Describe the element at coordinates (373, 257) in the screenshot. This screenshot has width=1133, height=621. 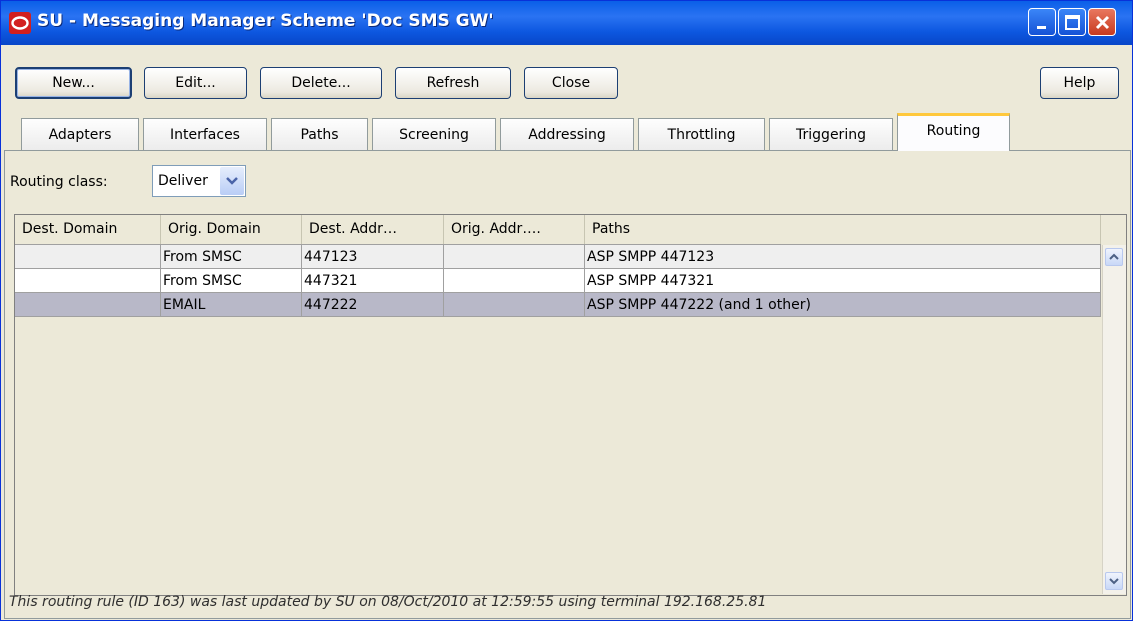
I see `cell-dest-addr: 447123` at that location.